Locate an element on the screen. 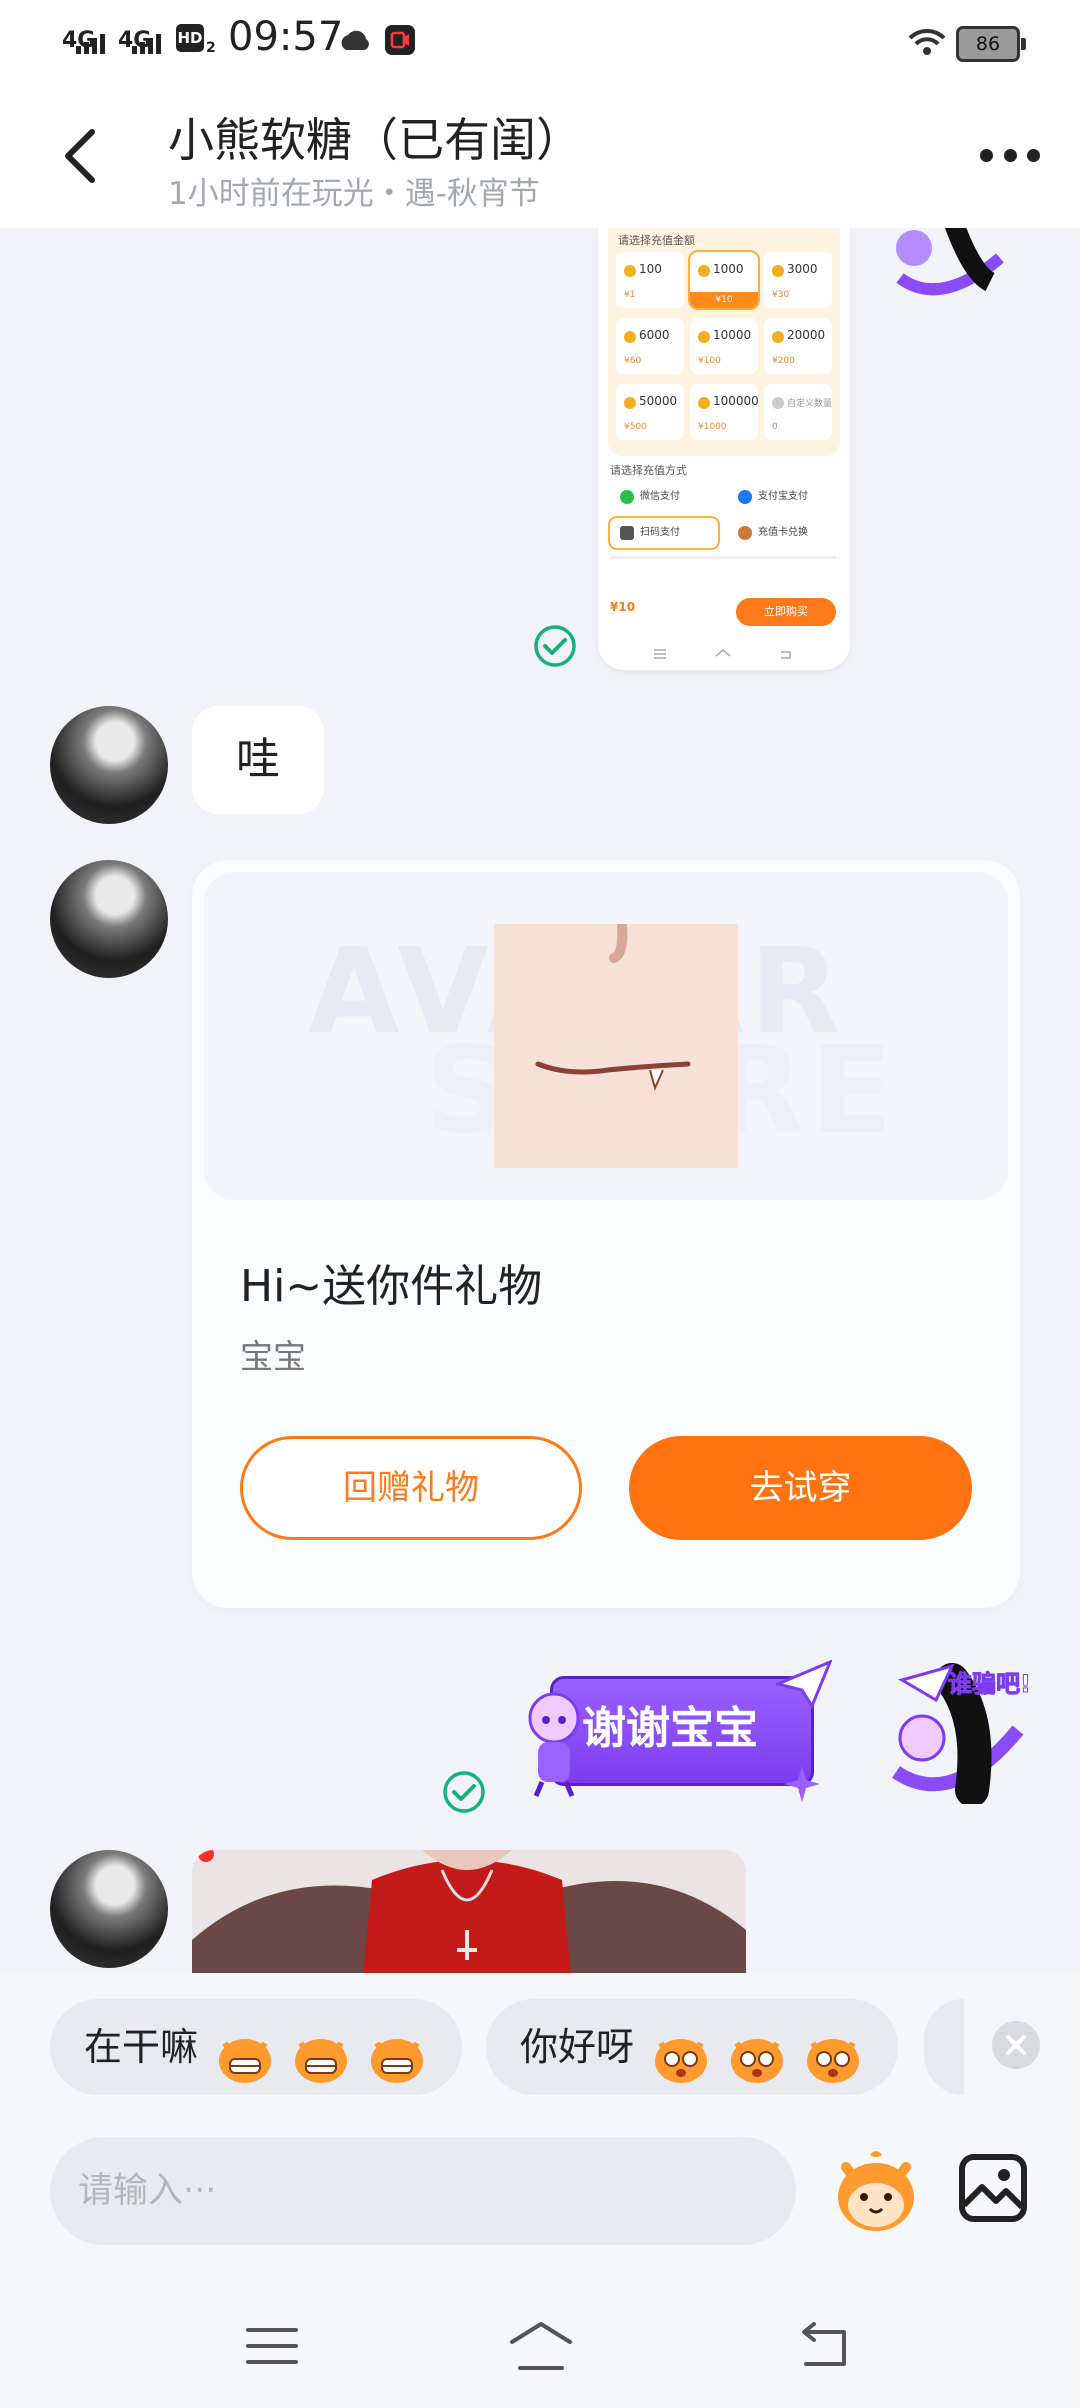 This screenshot has height=2408, width=1080. coin-option: 100 ¥1 is located at coordinates (650, 280).